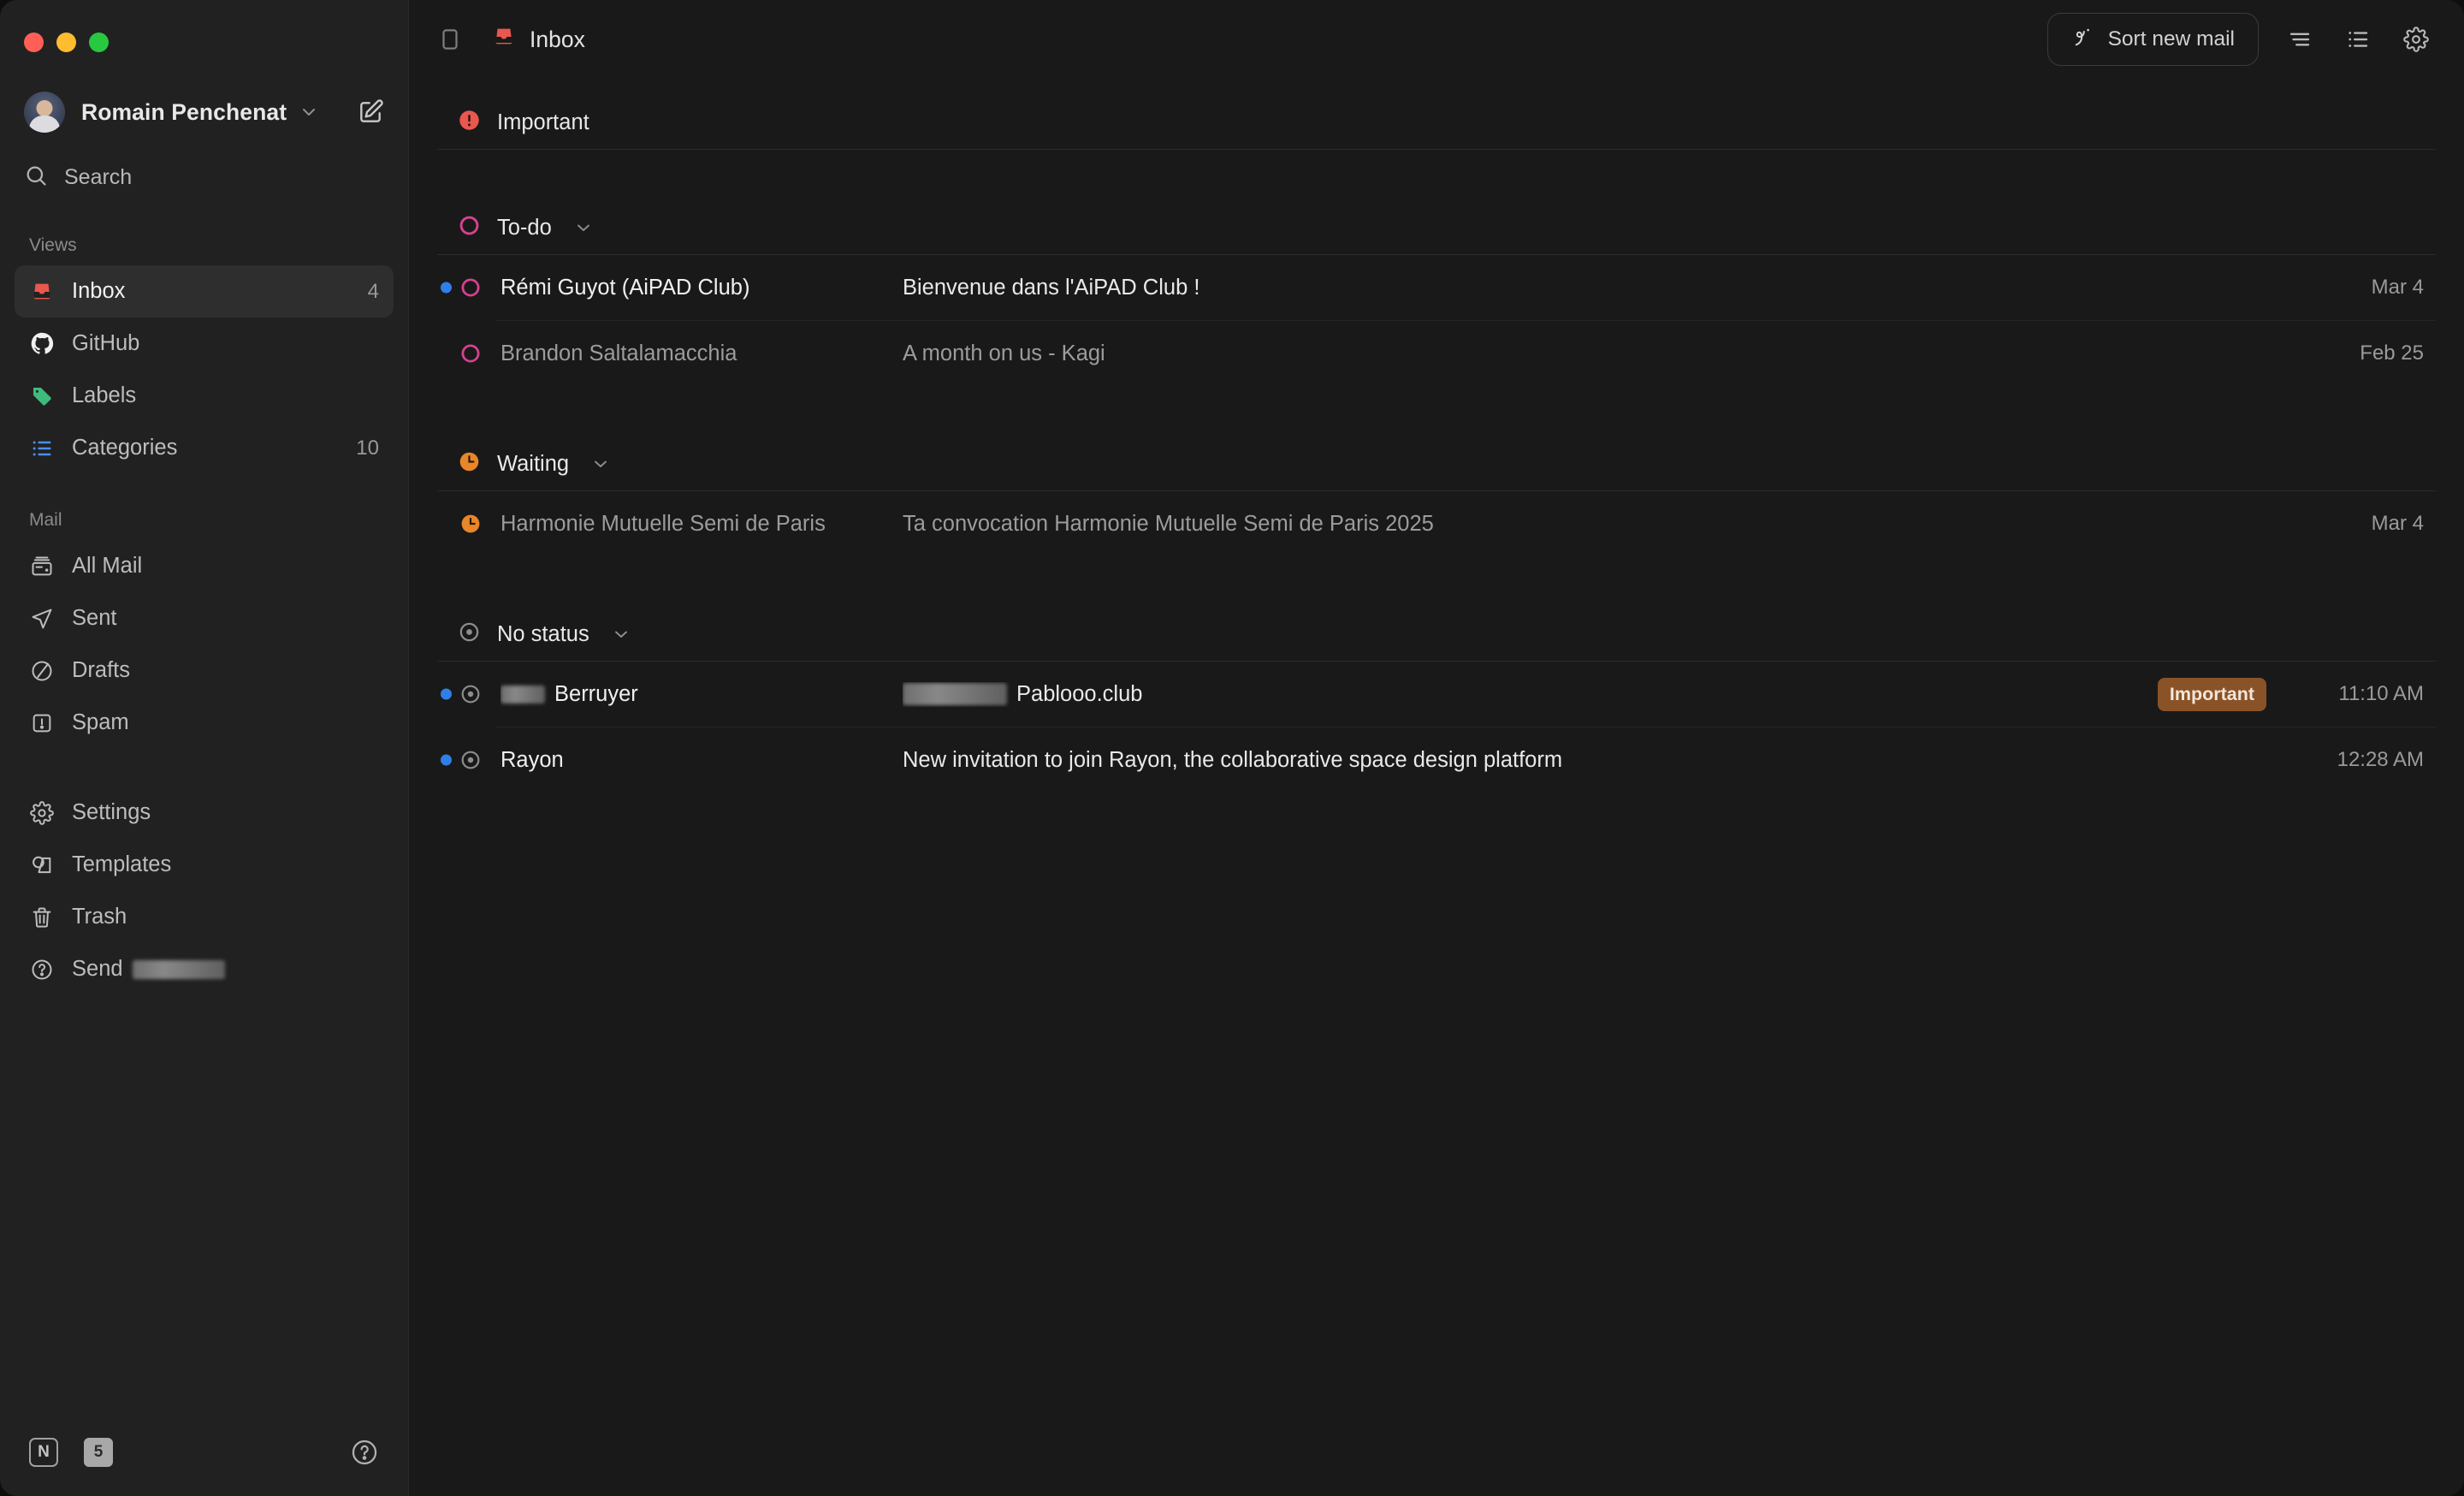 The image size is (2464, 1496). What do you see at coordinates (99, 917) in the screenshot?
I see `sidebar-item-label: Trash` at bounding box center [99, 917].